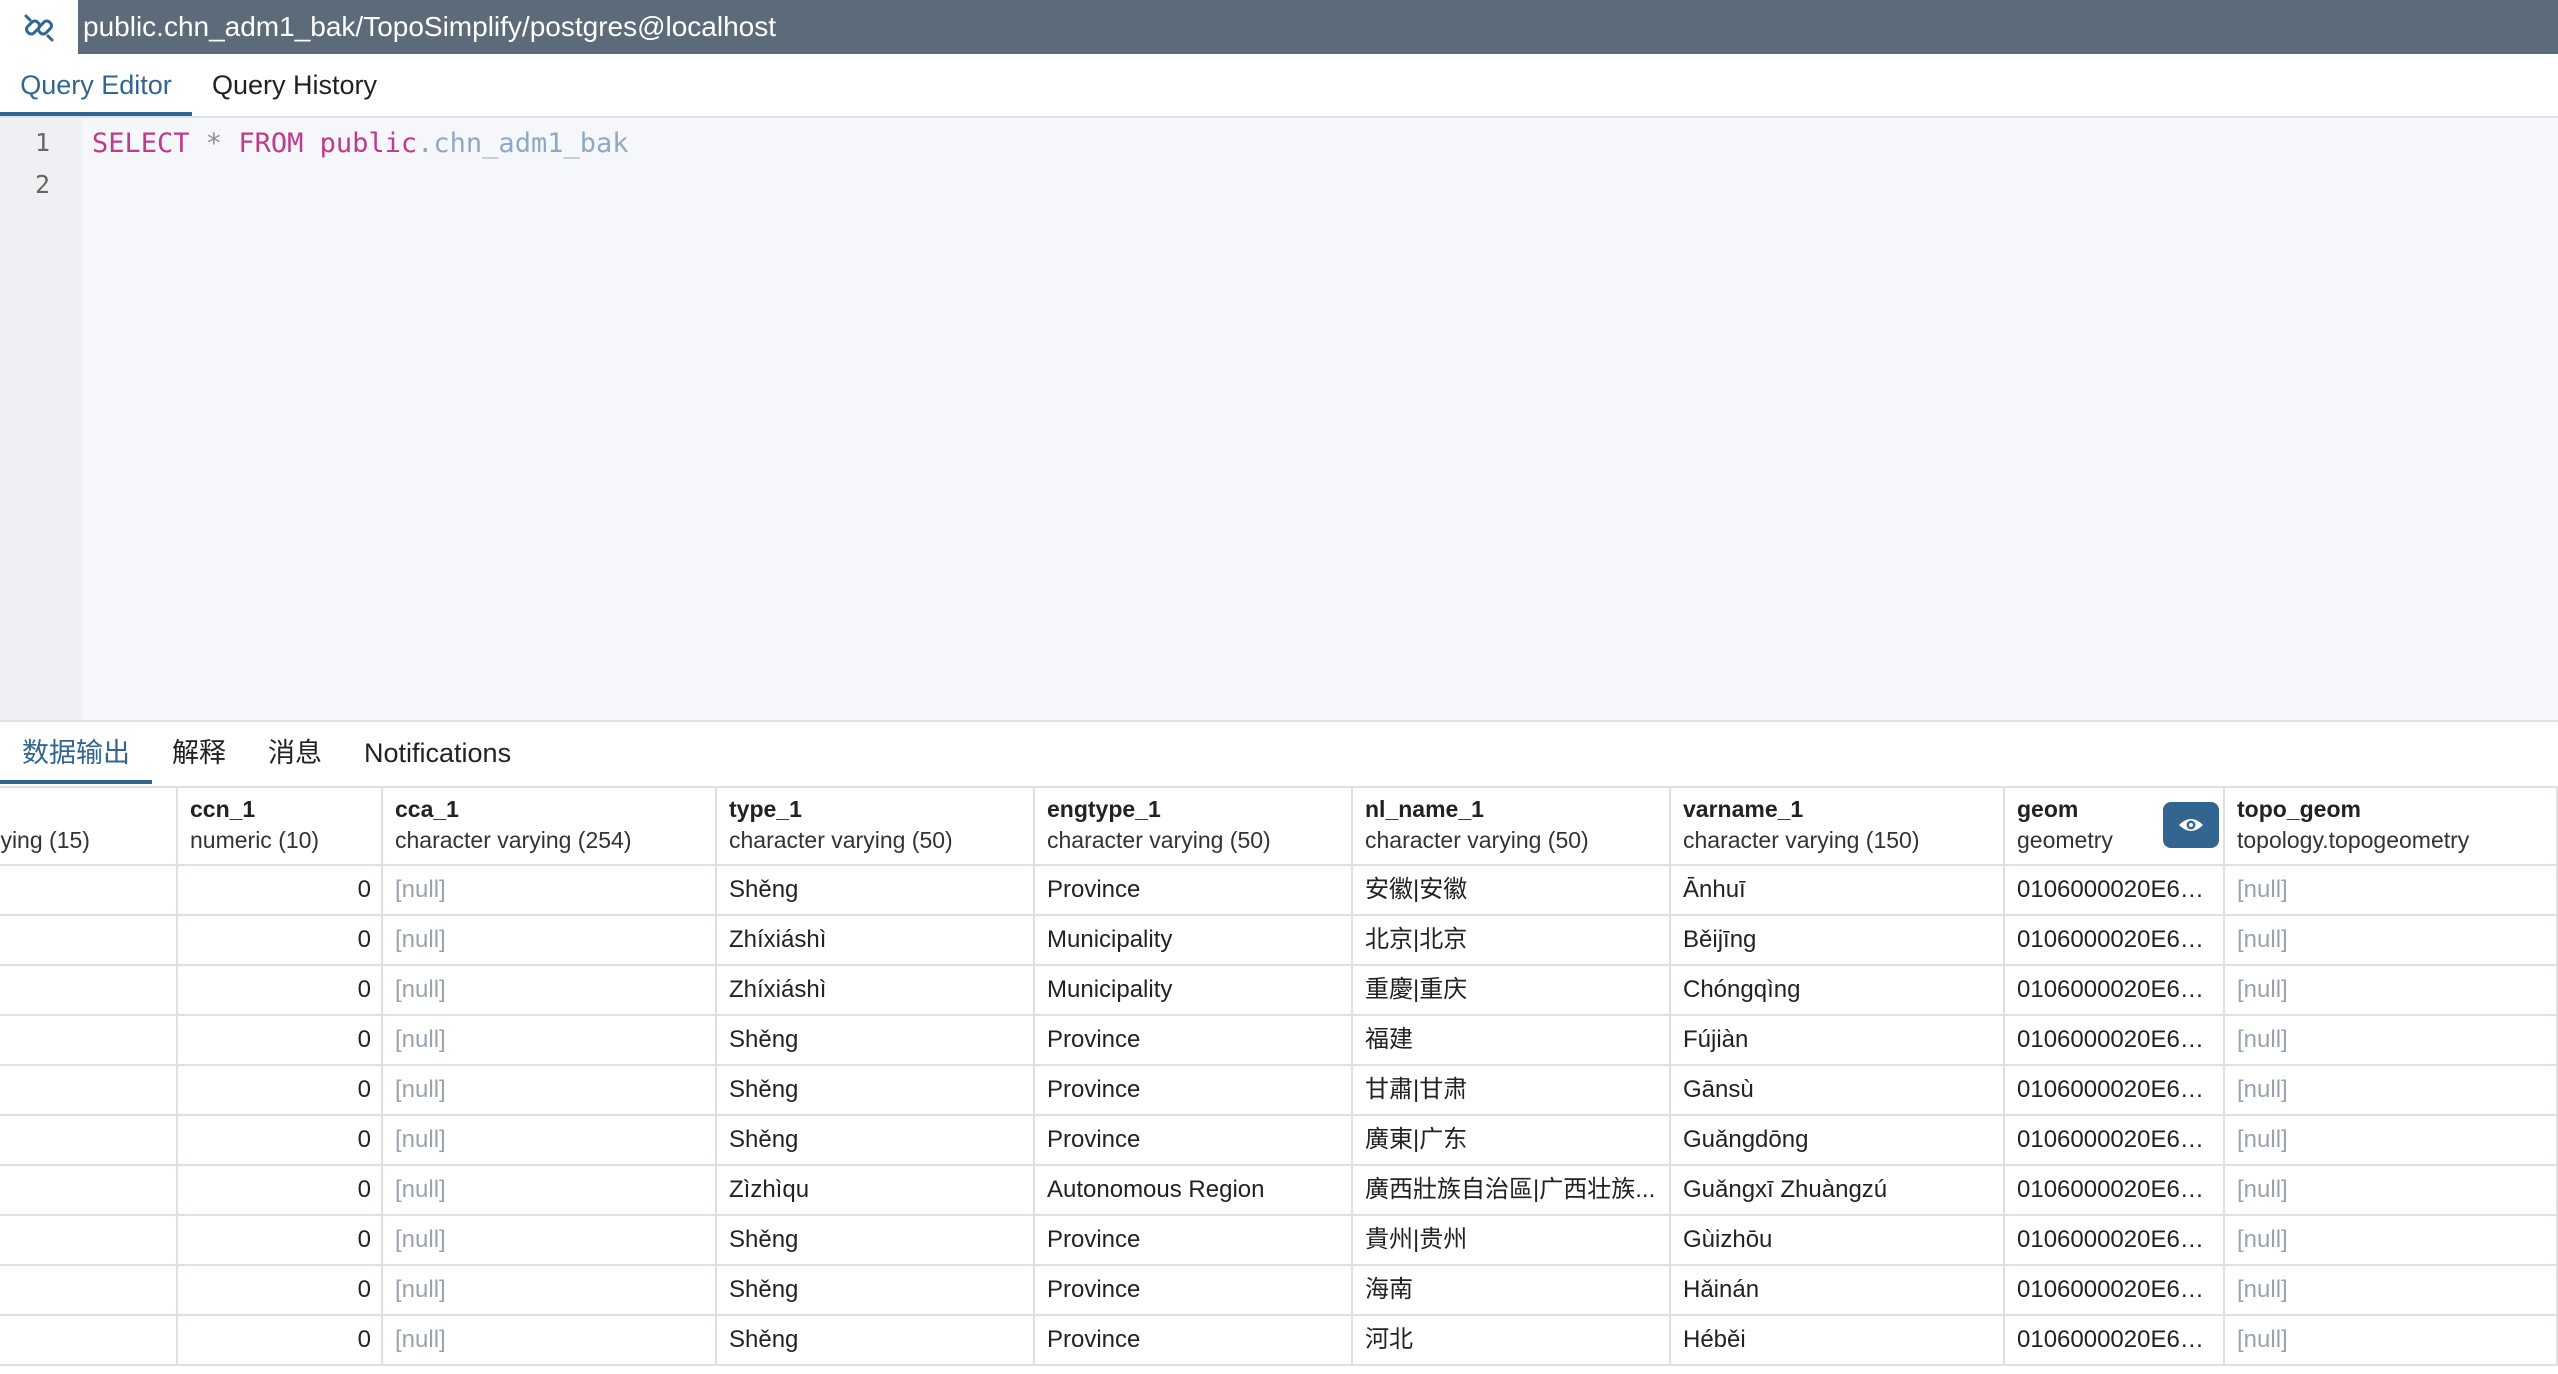  What do you see at coordinates (1194, 1191) in the screenshot?
I see `table-cell: Autonomous Region` at bounding box center [1194, 1191].